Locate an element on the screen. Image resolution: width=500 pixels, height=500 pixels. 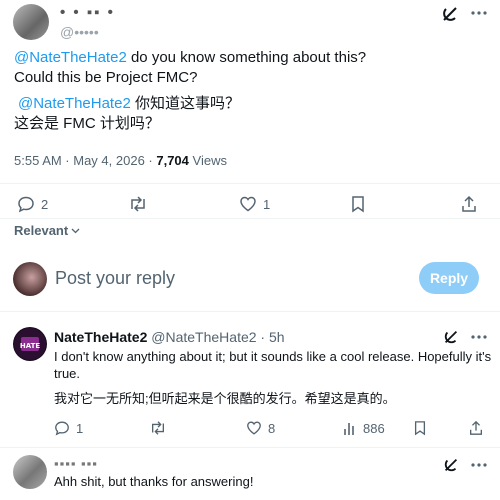
reply1-views-count: 886 is located at coordinates (374, 428).